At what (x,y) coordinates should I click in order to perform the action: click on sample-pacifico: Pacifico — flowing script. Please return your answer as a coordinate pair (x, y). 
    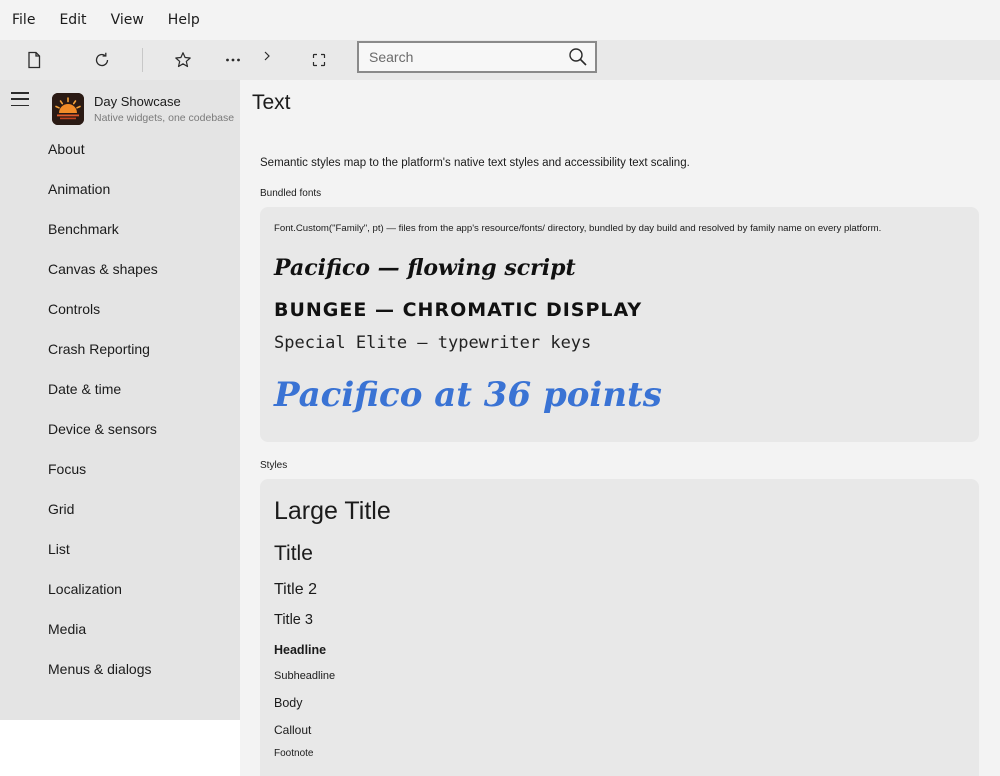
    Looking at the image, I should click on (425, 268).